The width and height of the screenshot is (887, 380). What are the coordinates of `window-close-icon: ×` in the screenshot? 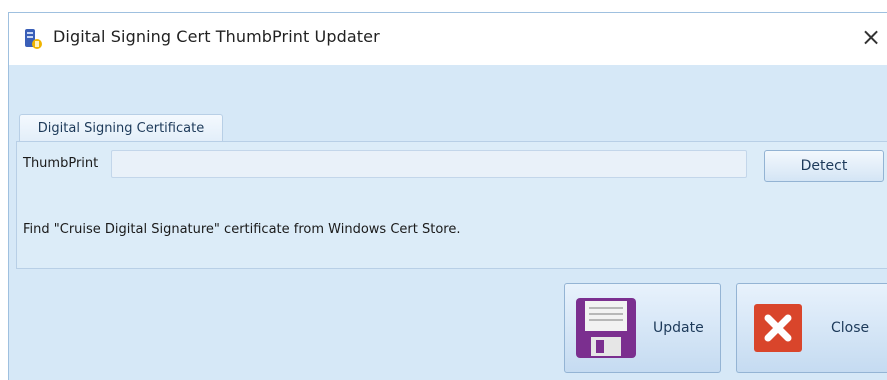 It's located at (871, 37).